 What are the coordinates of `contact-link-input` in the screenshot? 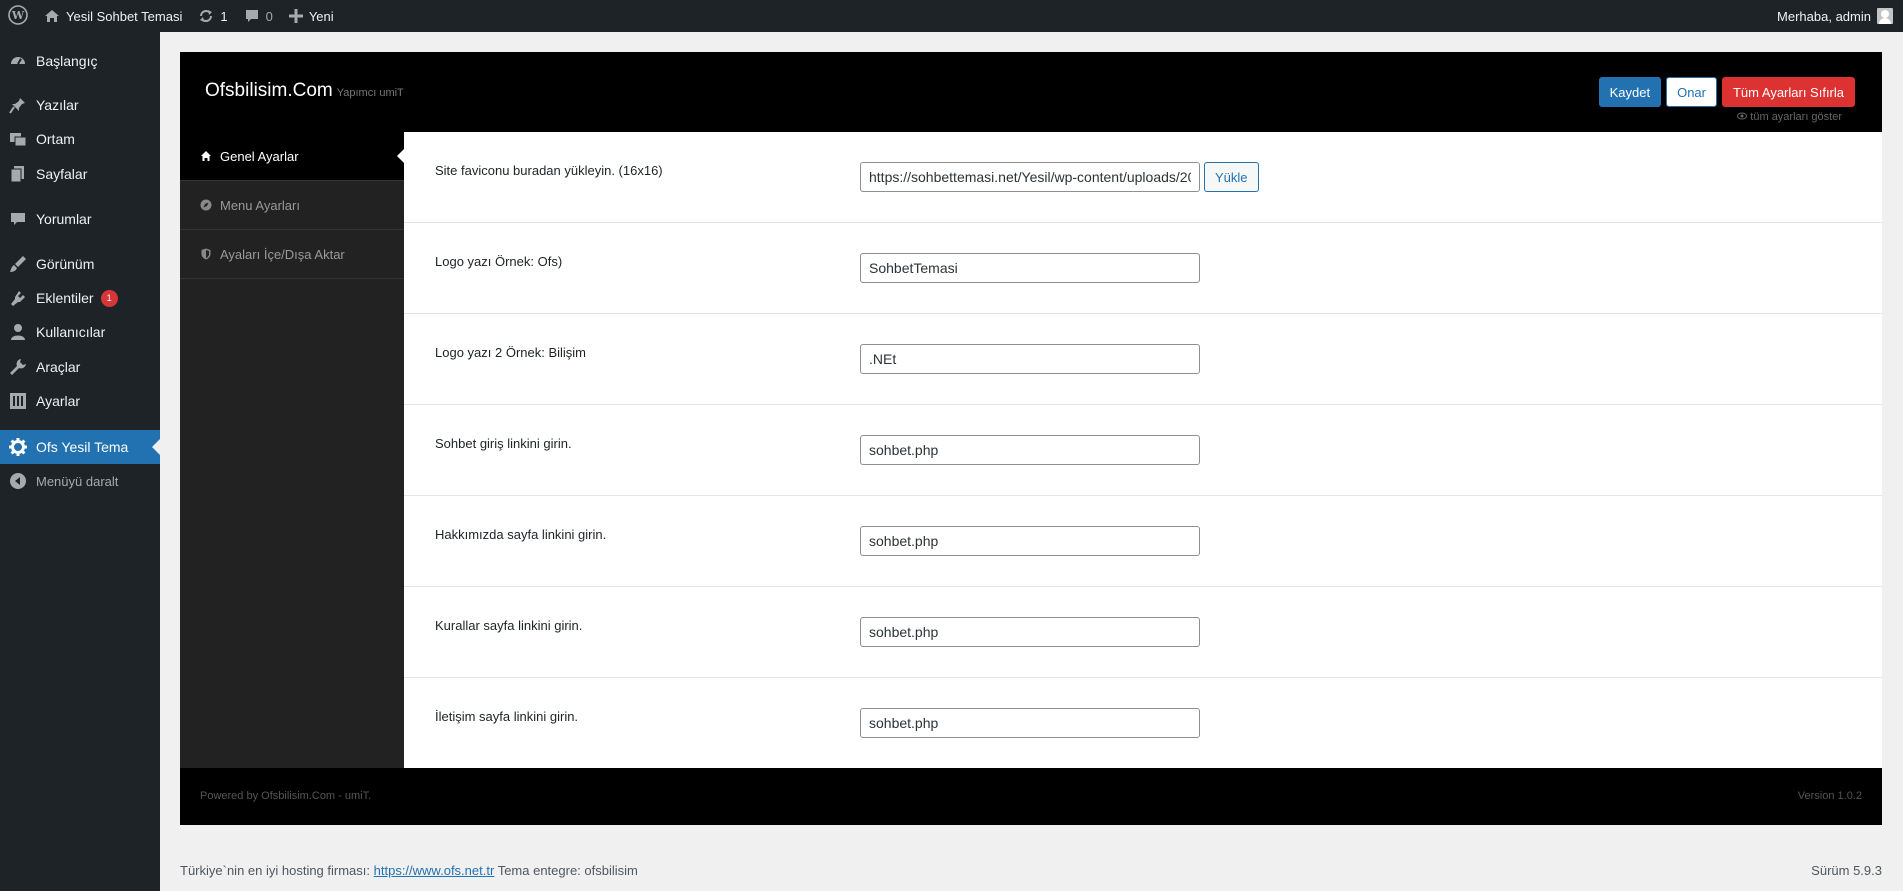 It's located at (1030, 723).